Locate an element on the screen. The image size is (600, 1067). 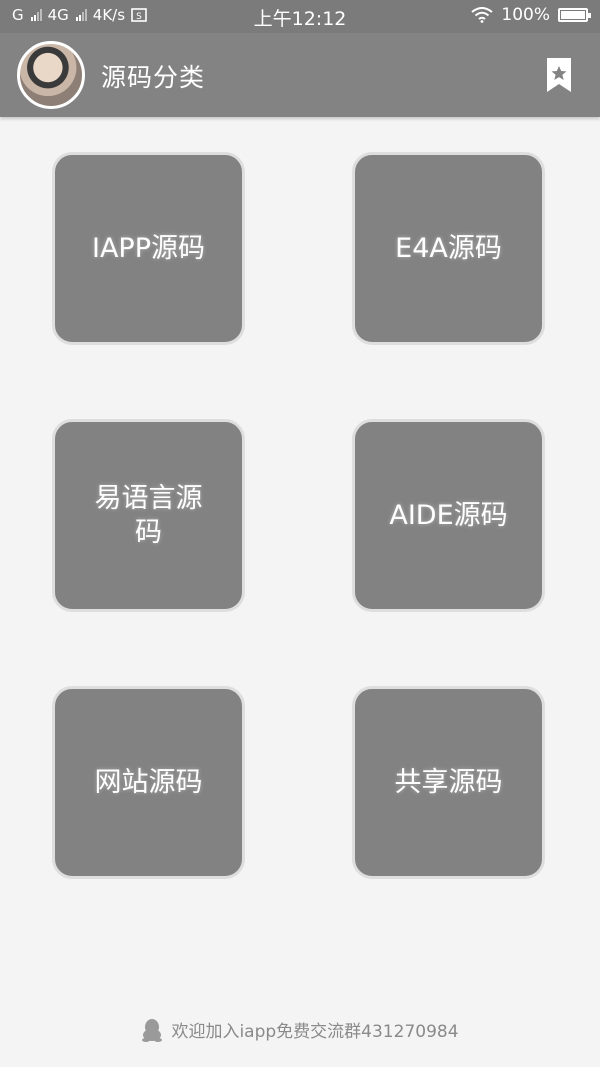
footer: 欢迎加入iapp免费交流群431270984 is located at coordinates (300, 1029).